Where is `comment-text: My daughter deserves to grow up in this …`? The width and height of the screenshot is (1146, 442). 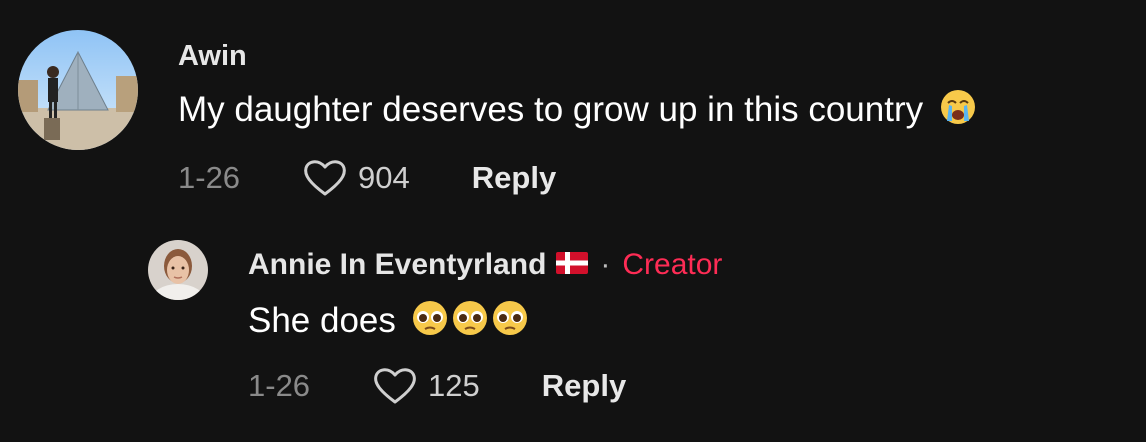 comment-text: My daughter deserves to grow up in this … is located at coordinates (577, 111).